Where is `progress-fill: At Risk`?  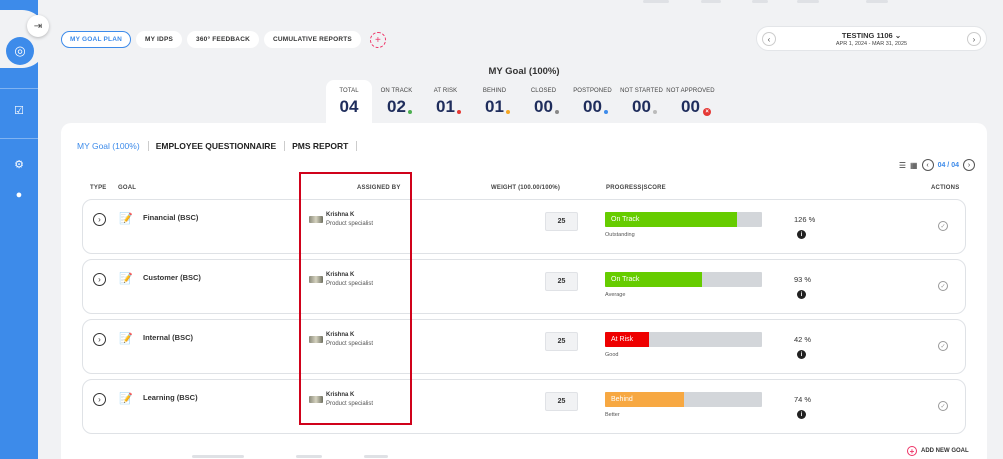
progress-fill: At Risk is located at coordinates (627, 339).